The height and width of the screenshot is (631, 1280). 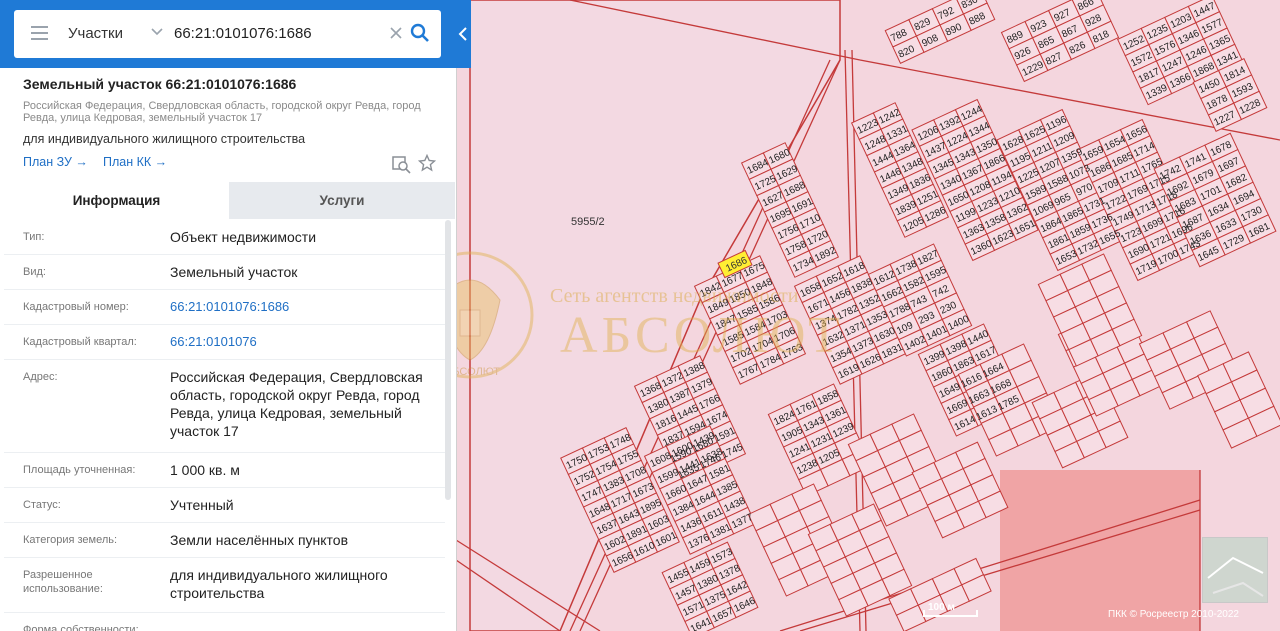 What do you see at coordinates (205, 470) in the screenshot?
I see `field-value: 1 000 кв. м` at bounding box center [205, 470].